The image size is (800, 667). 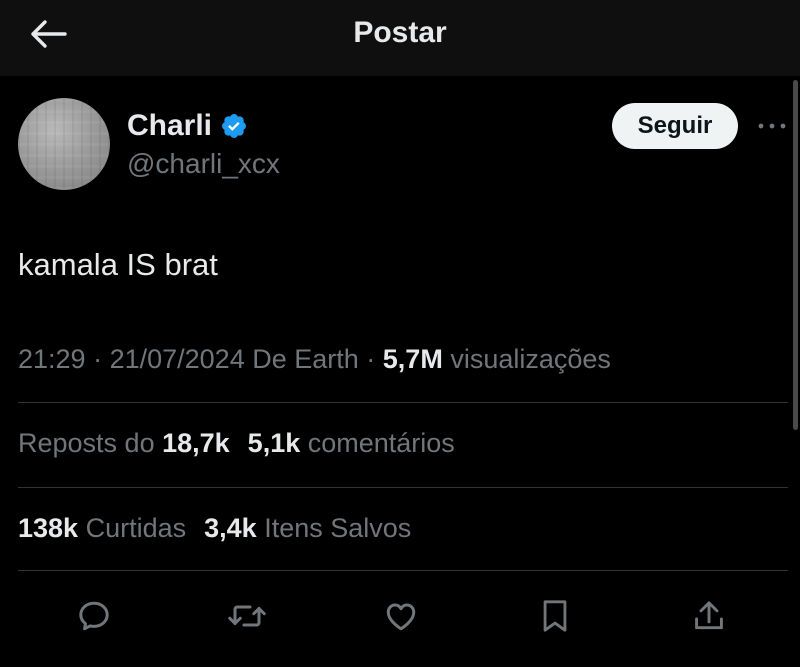 I want to click on like-button, so click(x=401, y=616).